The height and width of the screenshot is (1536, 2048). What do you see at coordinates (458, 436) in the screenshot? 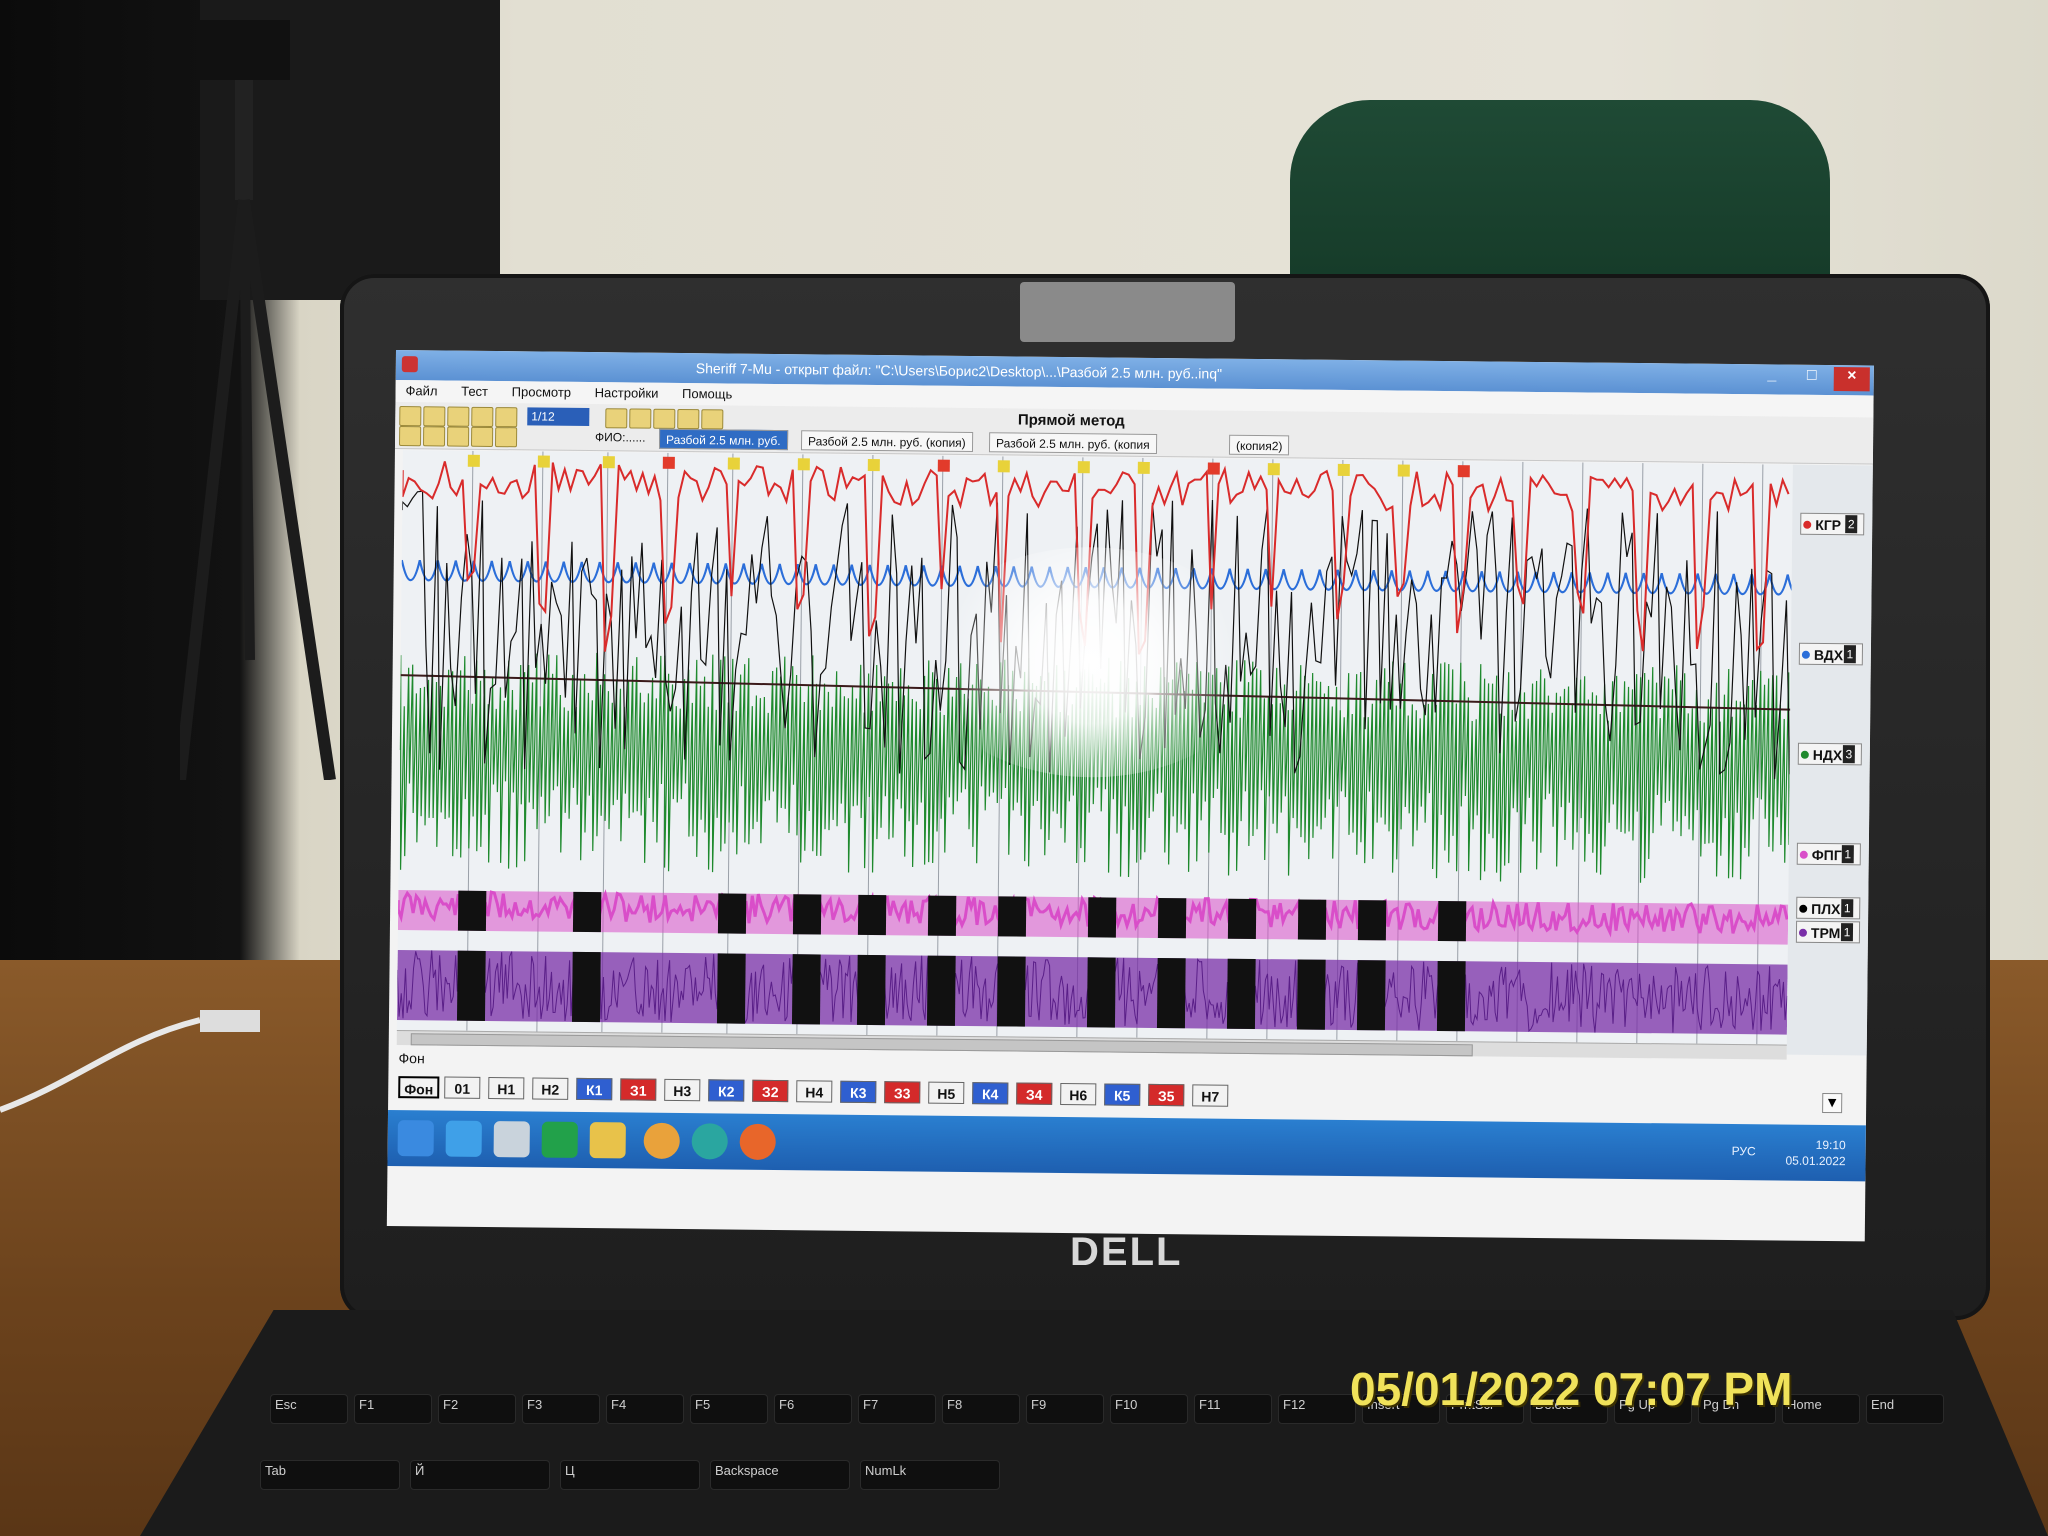
I see `toolbar-chart-icon` at bounding box center [458, 436].